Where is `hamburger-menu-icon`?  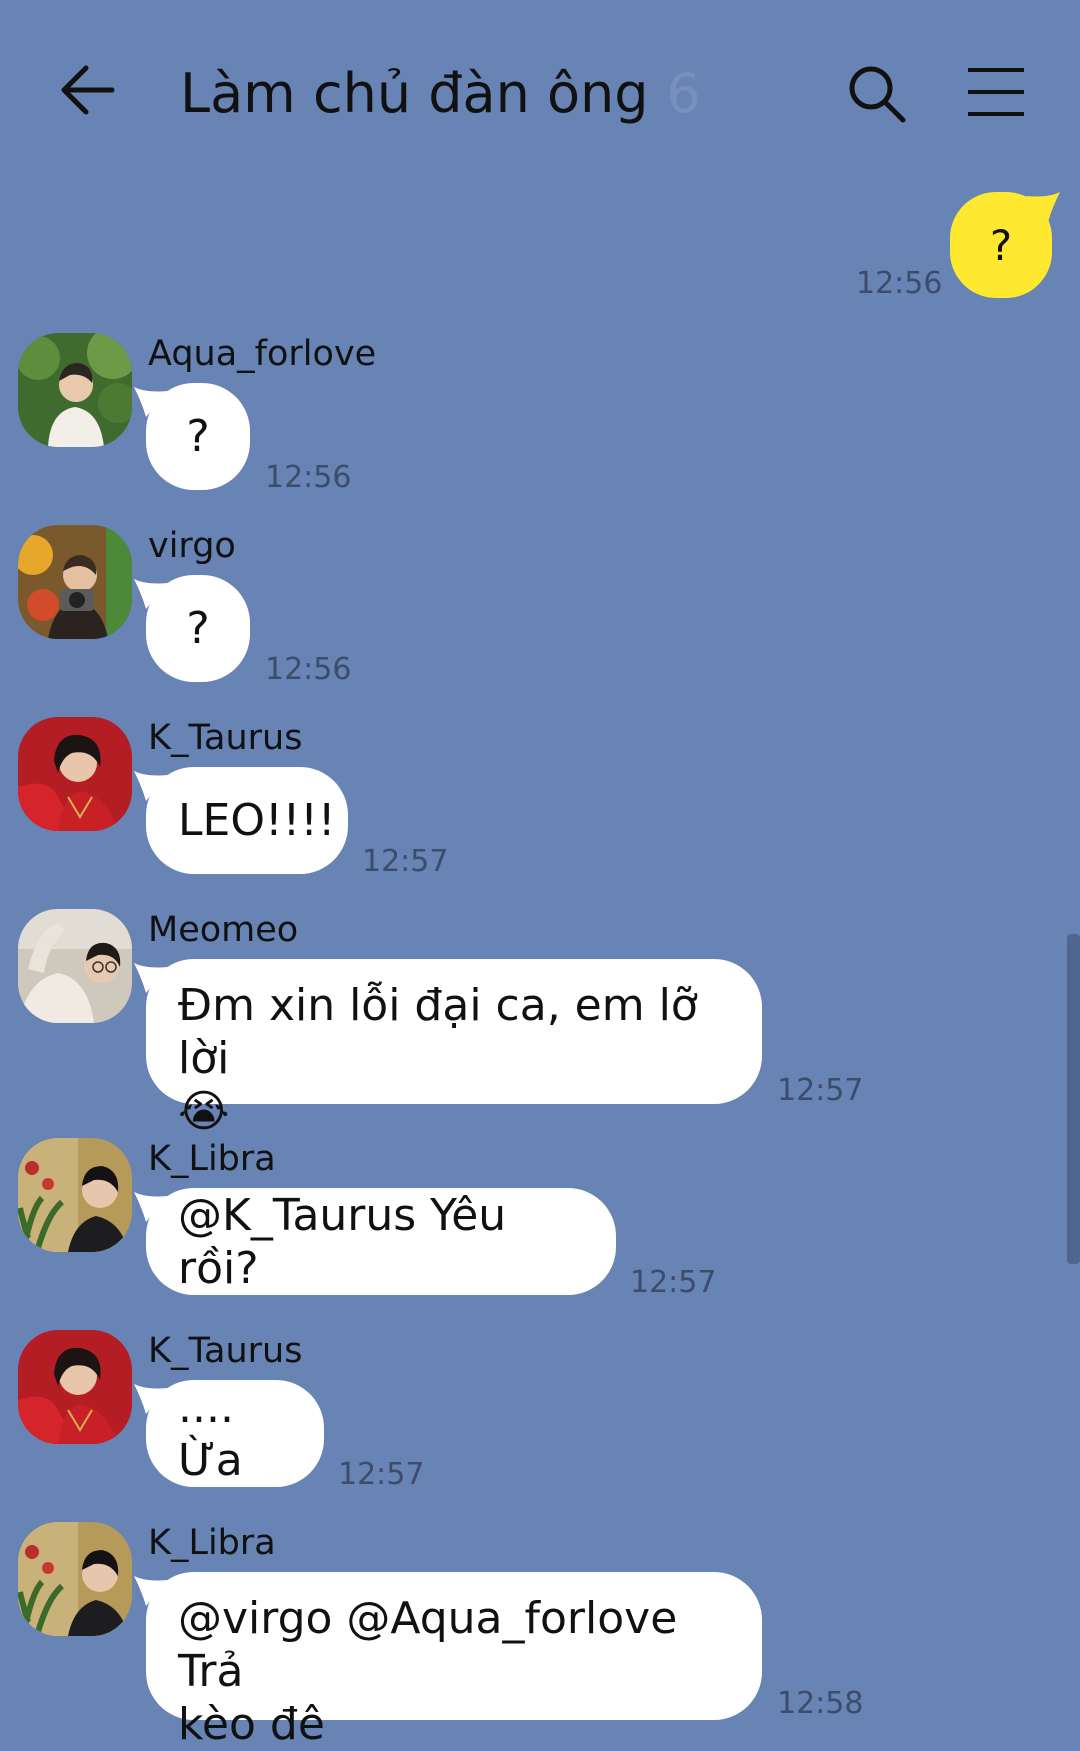
hamburger-menu-icon is located at coordinates (996, 92).